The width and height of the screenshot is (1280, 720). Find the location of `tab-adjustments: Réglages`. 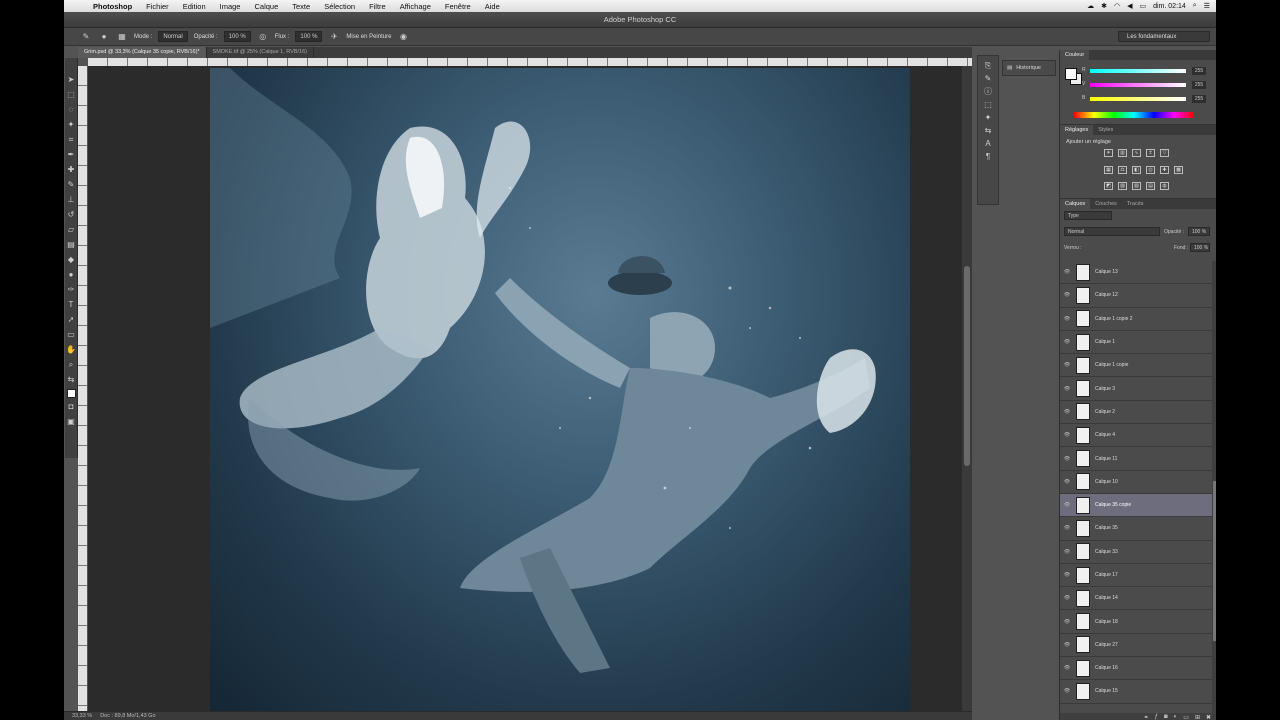

tab-adjustments: Réglages is located at coordinates (1077, 130).